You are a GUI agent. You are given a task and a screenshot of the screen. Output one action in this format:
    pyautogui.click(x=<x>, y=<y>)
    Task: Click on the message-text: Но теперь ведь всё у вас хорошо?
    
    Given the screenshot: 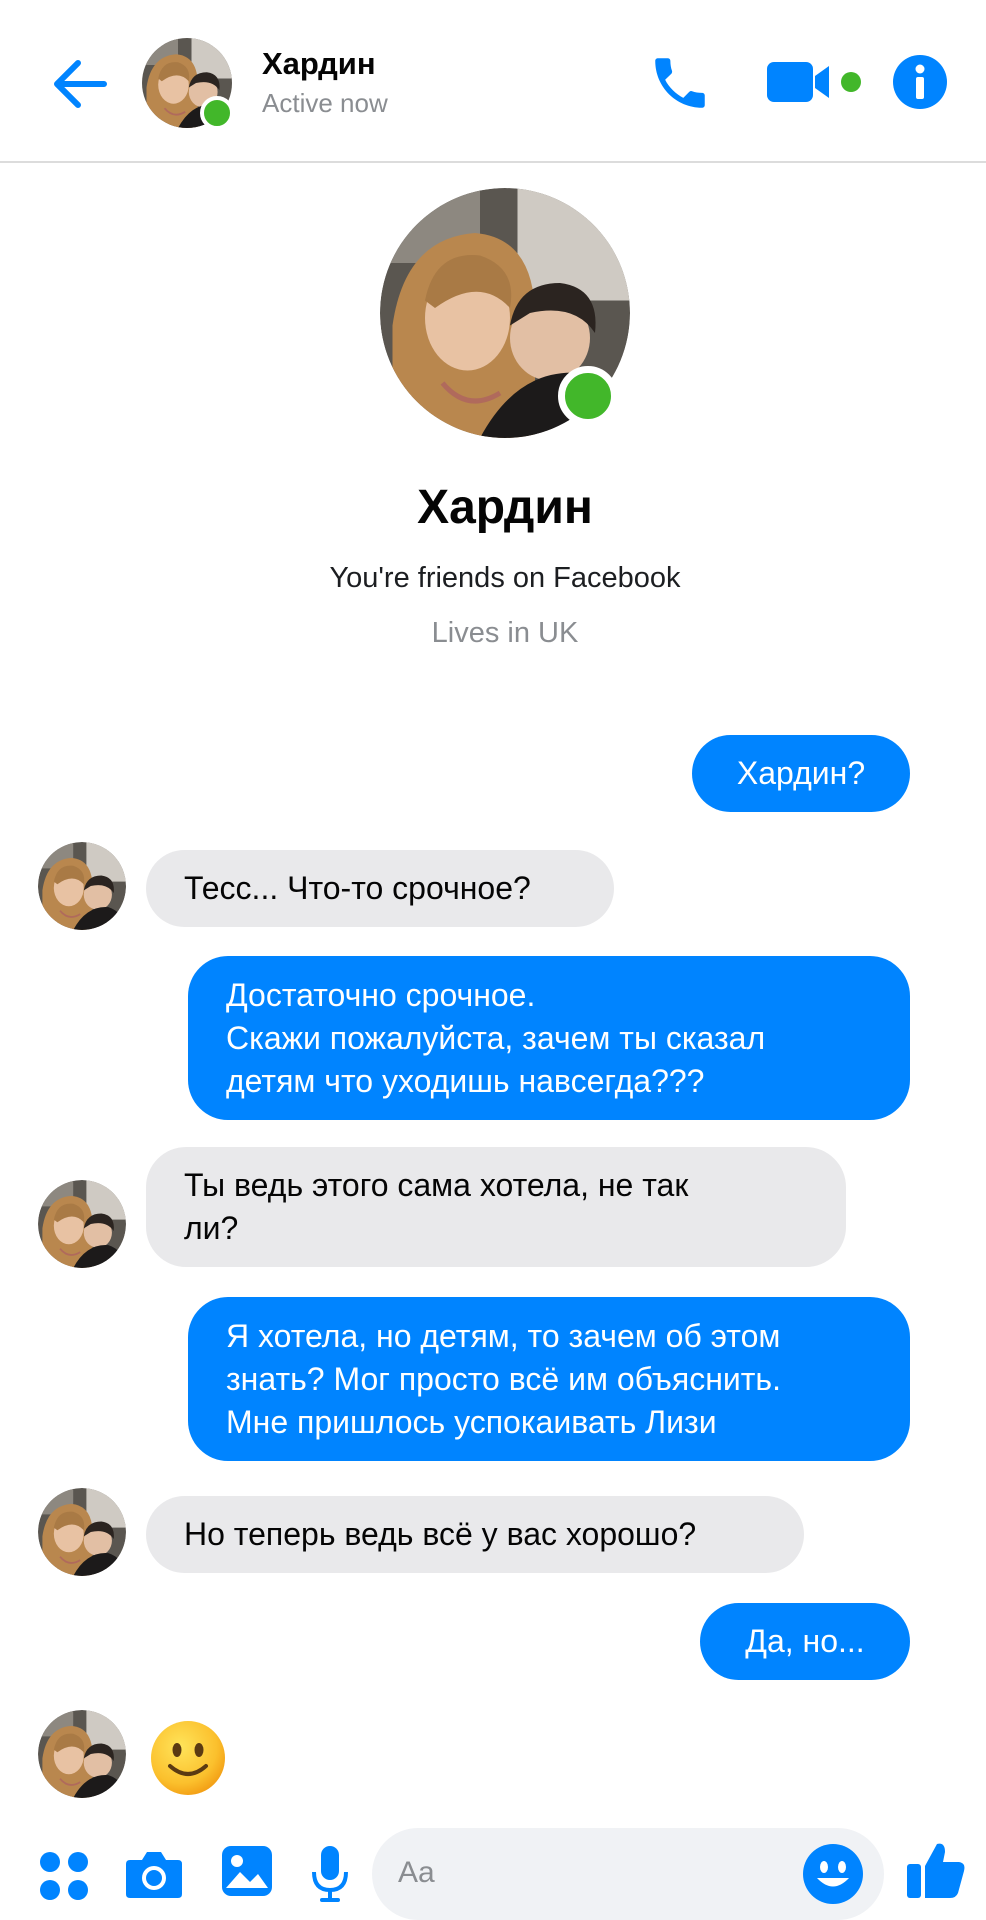 What is the action you would take?
    pyautogui.click(x=440, y=1534)
    